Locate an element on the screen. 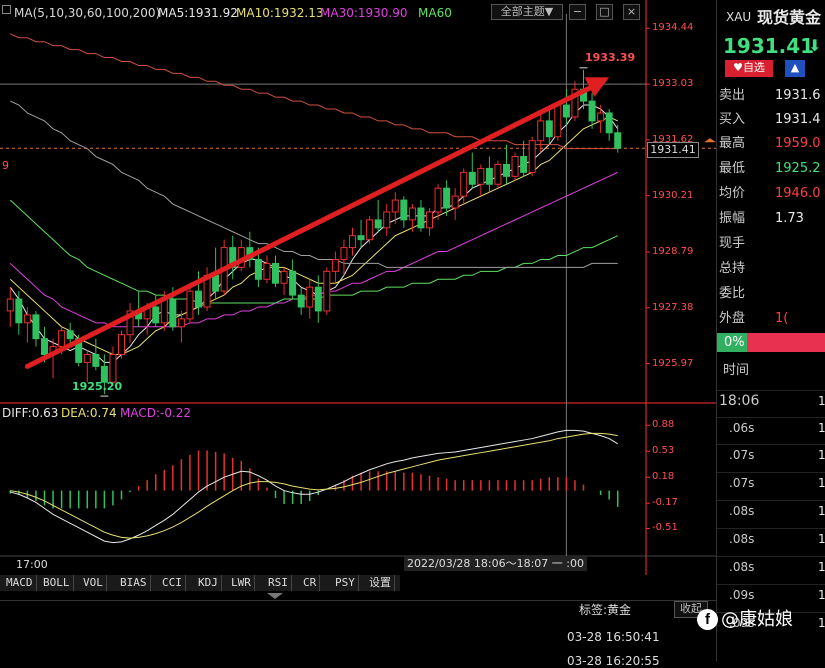 The image size is (825, 668). price-marker-icon is located at coordinates (710, 140).